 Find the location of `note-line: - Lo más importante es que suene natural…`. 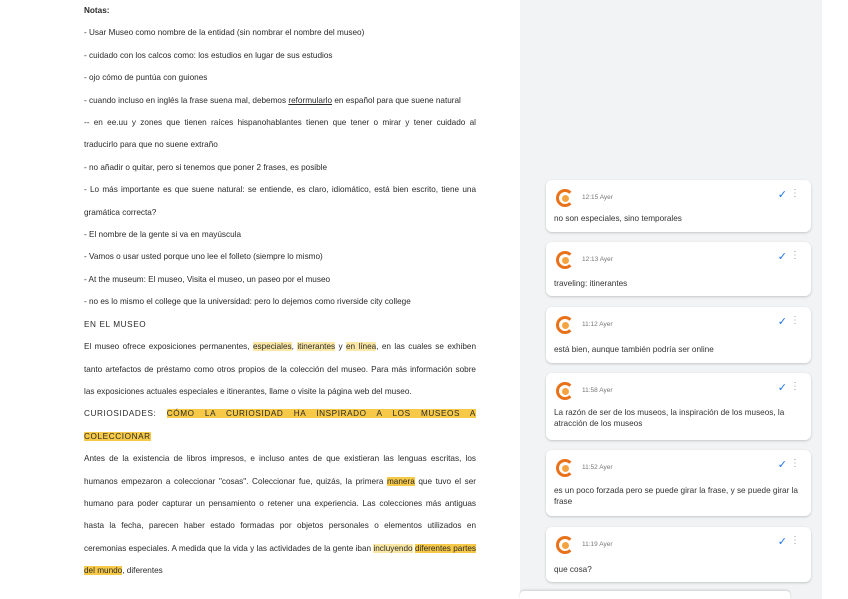

note-line: - Lo más importante es que suene natural… is located at coordinates (280, 201).